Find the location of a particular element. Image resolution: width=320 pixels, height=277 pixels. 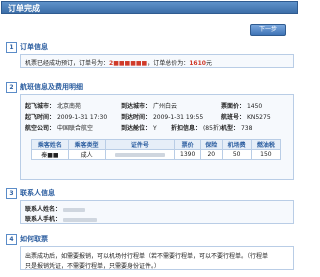

arr-time-row: 到达时间： 2009-1-31 19:55 is located at coordinates (162, 117).